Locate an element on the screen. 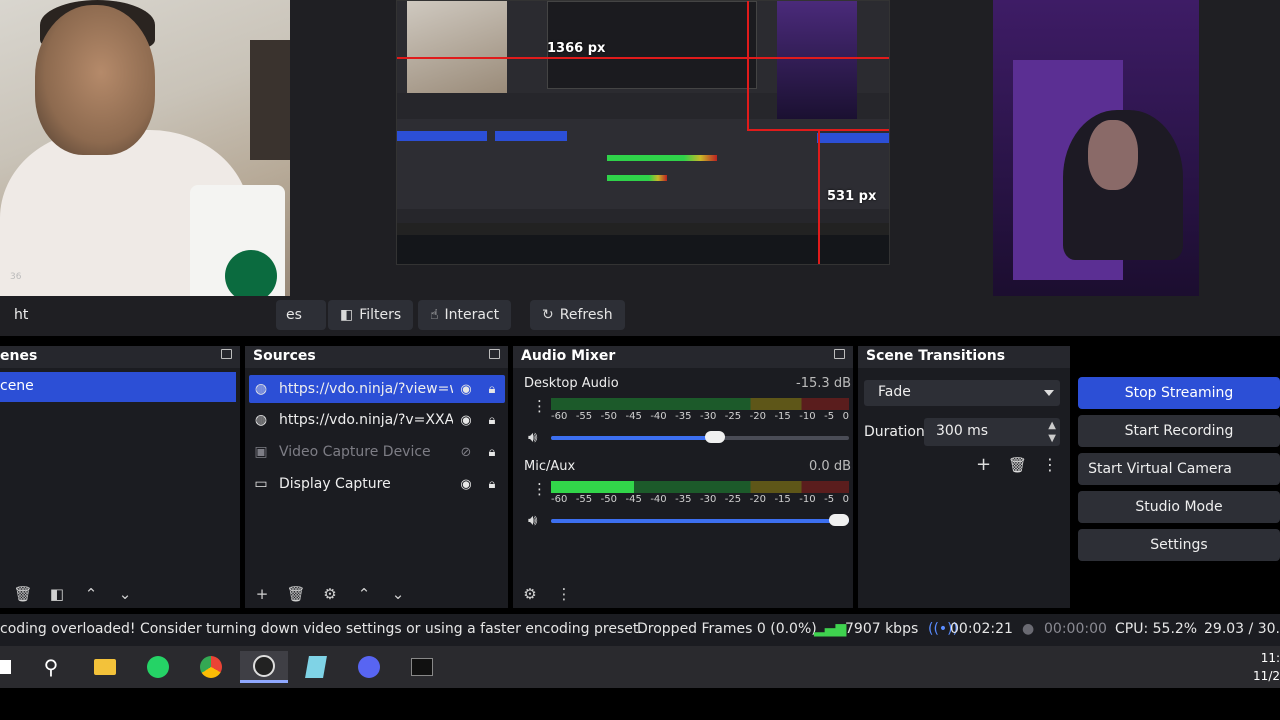 The height and width of the screenshot is (720, 1280). remove-source-icon: 🗑 is located at coordinates (296, 594).